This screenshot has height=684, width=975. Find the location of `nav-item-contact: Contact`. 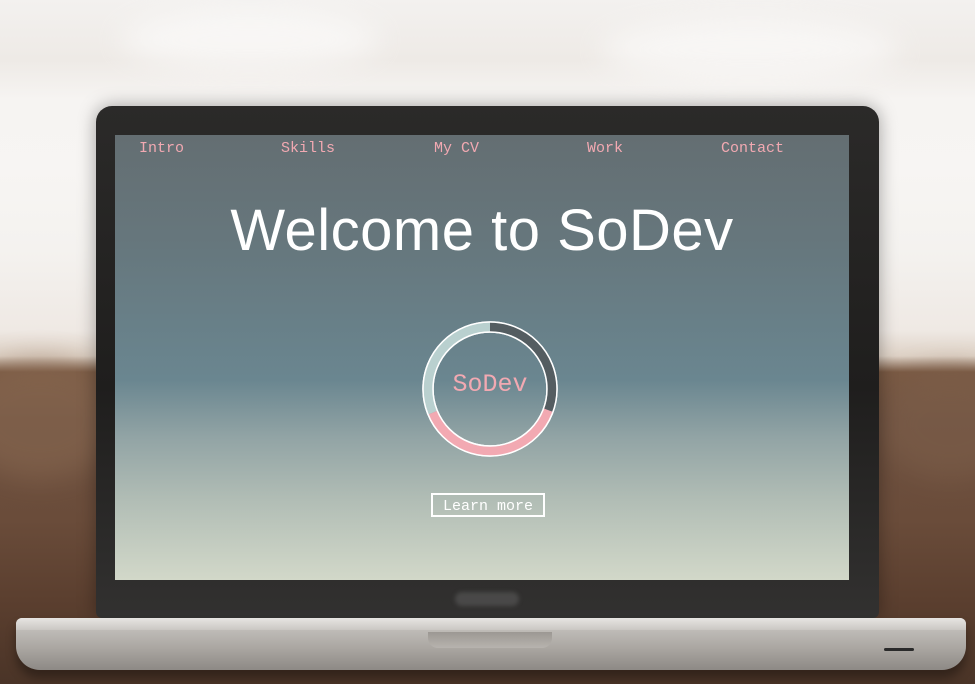

nav-item-contact: Contact is located at coordinates (752, 148).